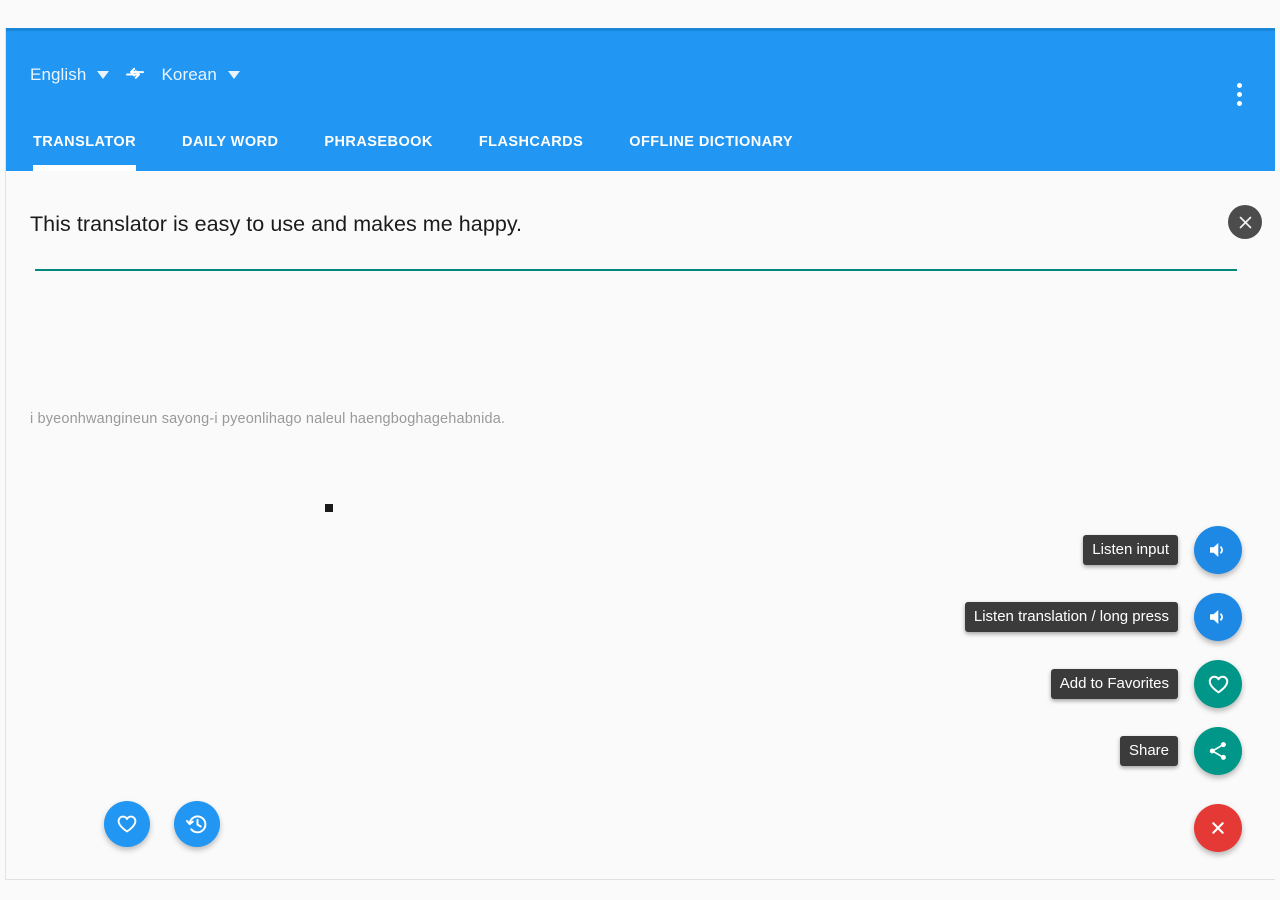  I want to click on window-bottom-gutter, so click(640, 890).